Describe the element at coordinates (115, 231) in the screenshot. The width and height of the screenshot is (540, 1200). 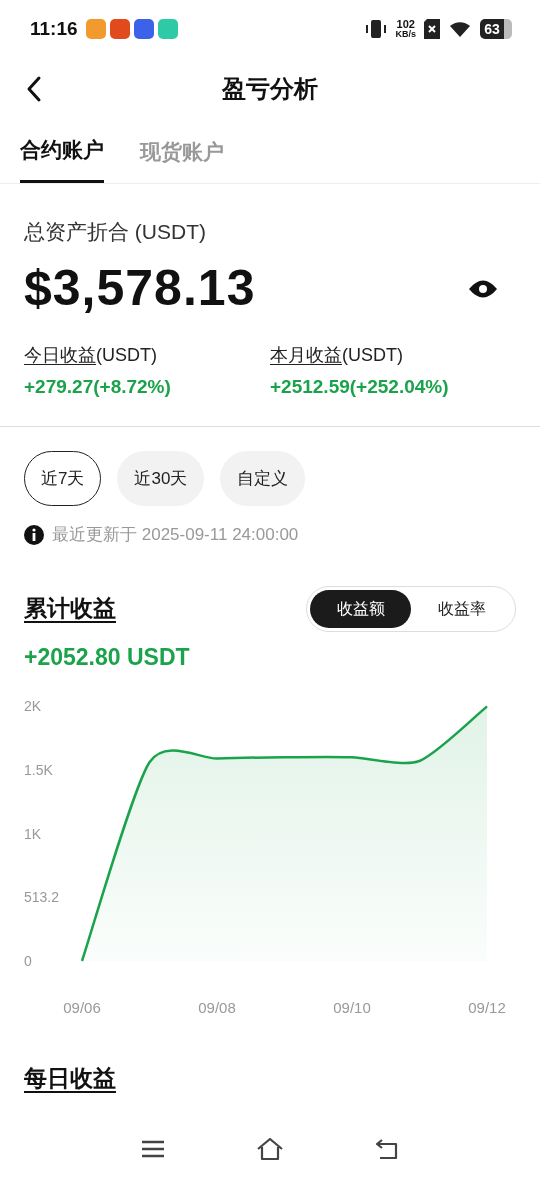
I see `total-assets-label: 总资产折合 (USDT)` at that location.